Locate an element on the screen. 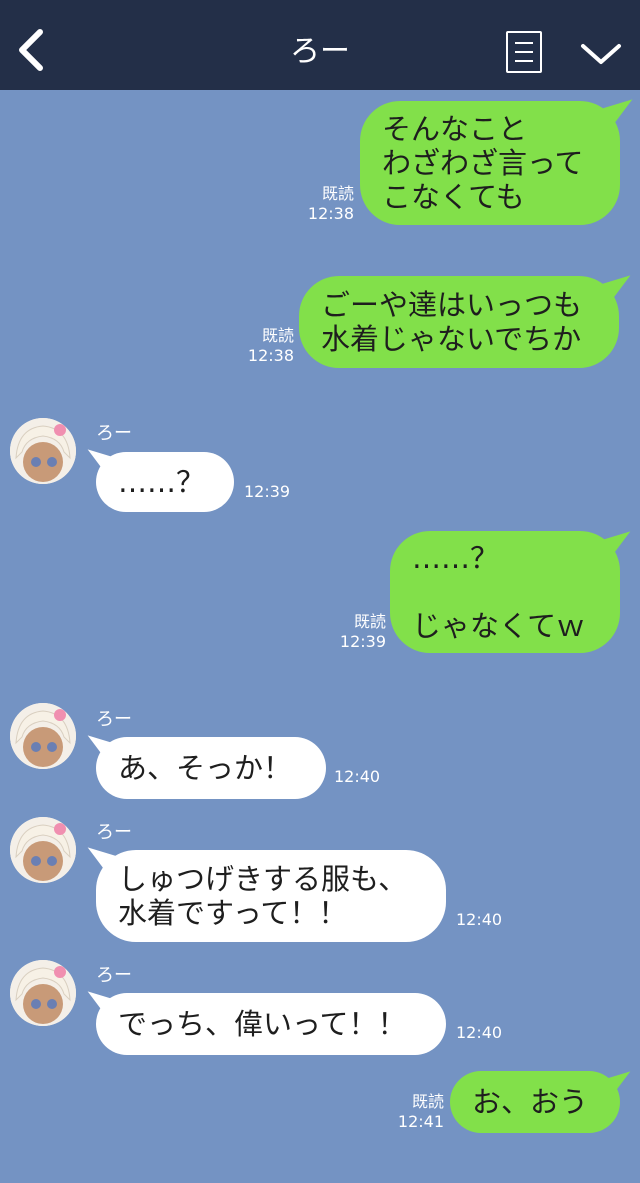 The image size is (640, 1183). message-bubble: でっち、偉いって！！ is located at coordinates (271, 1024).